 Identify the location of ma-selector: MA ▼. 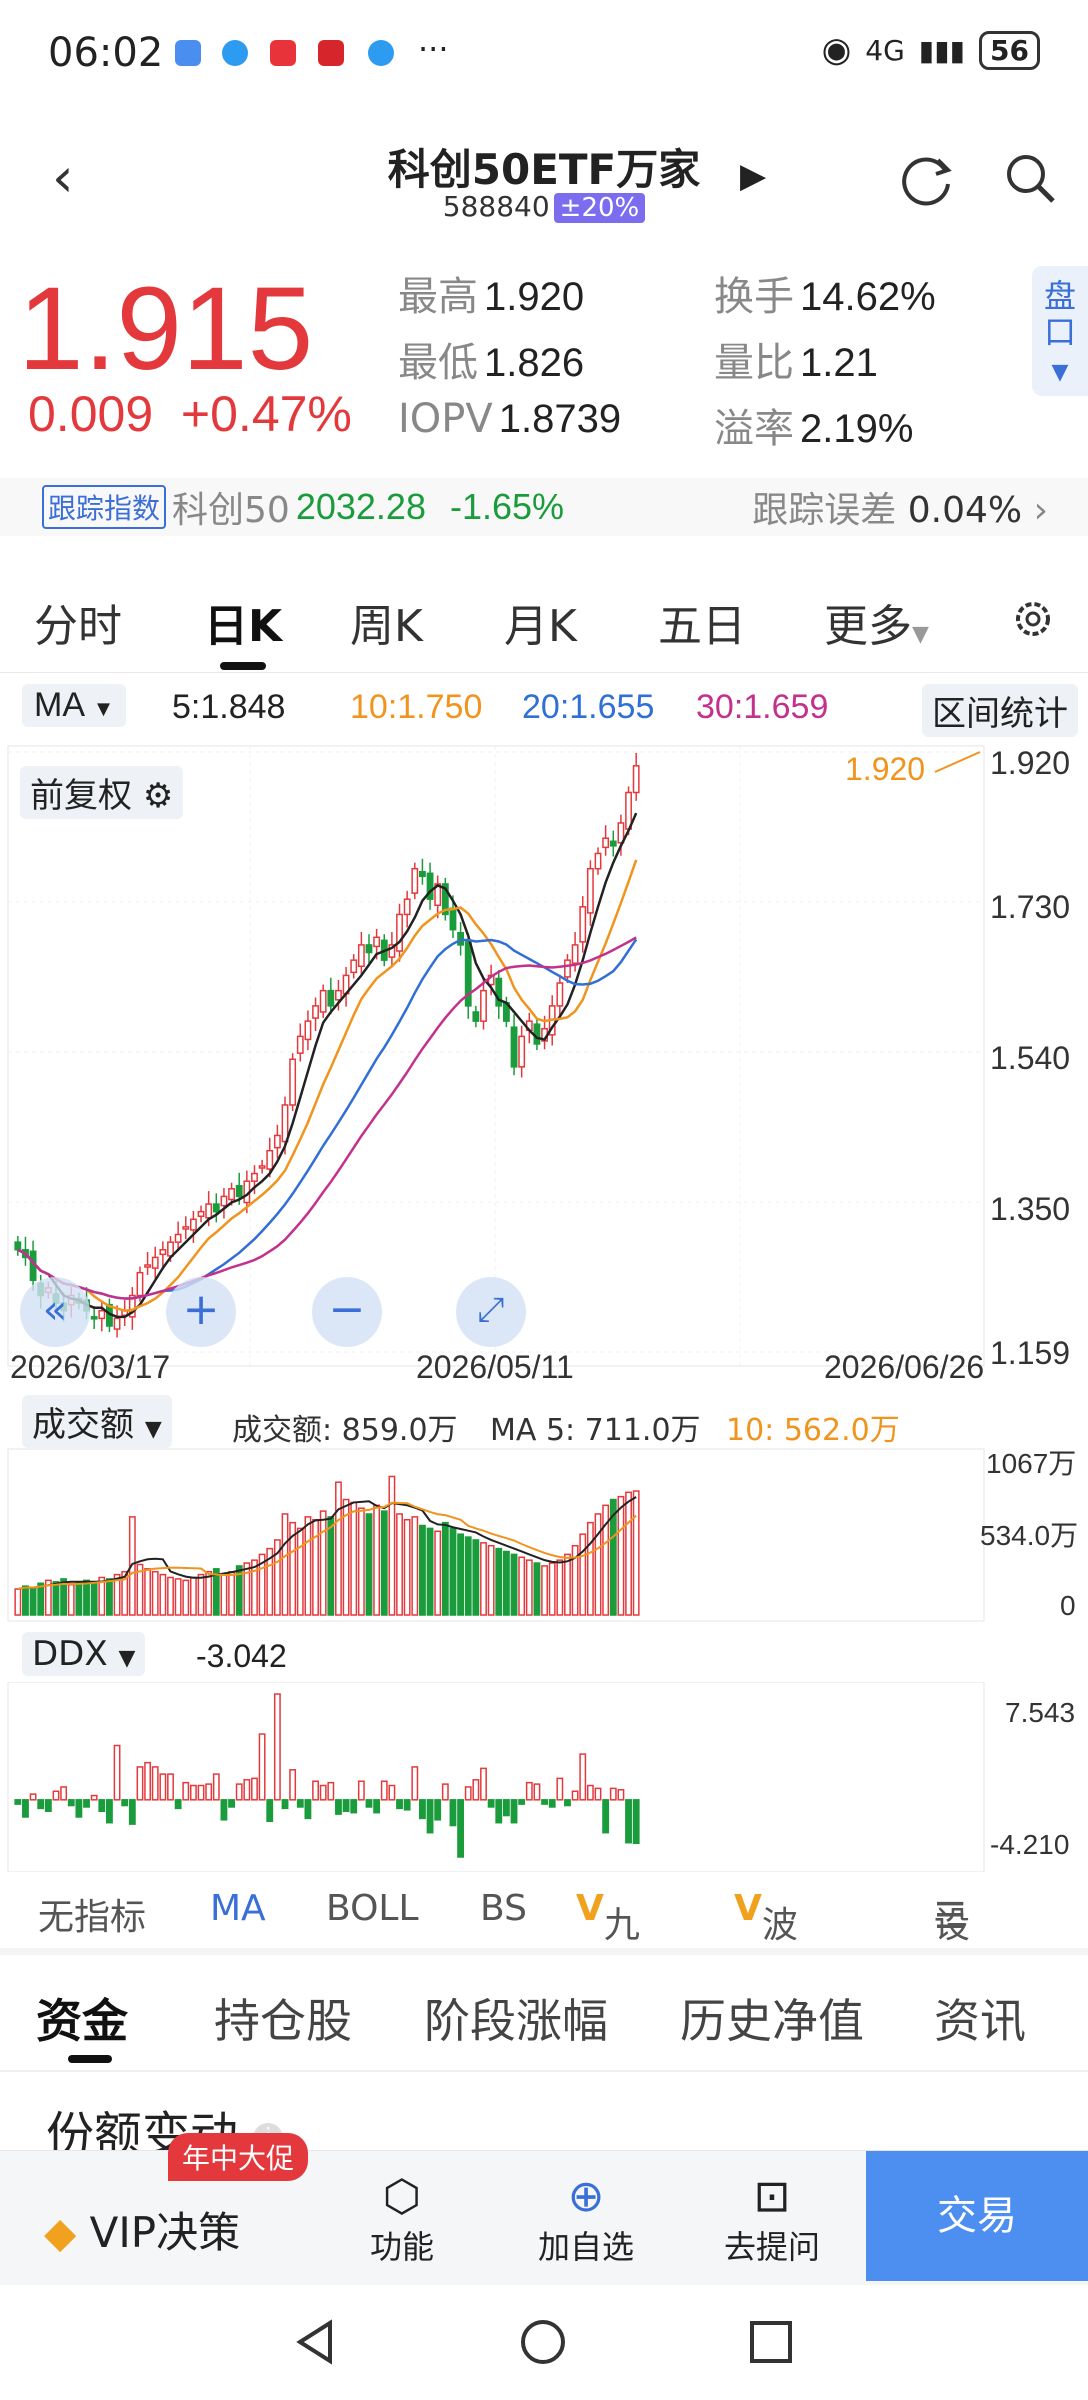
(74, 705).